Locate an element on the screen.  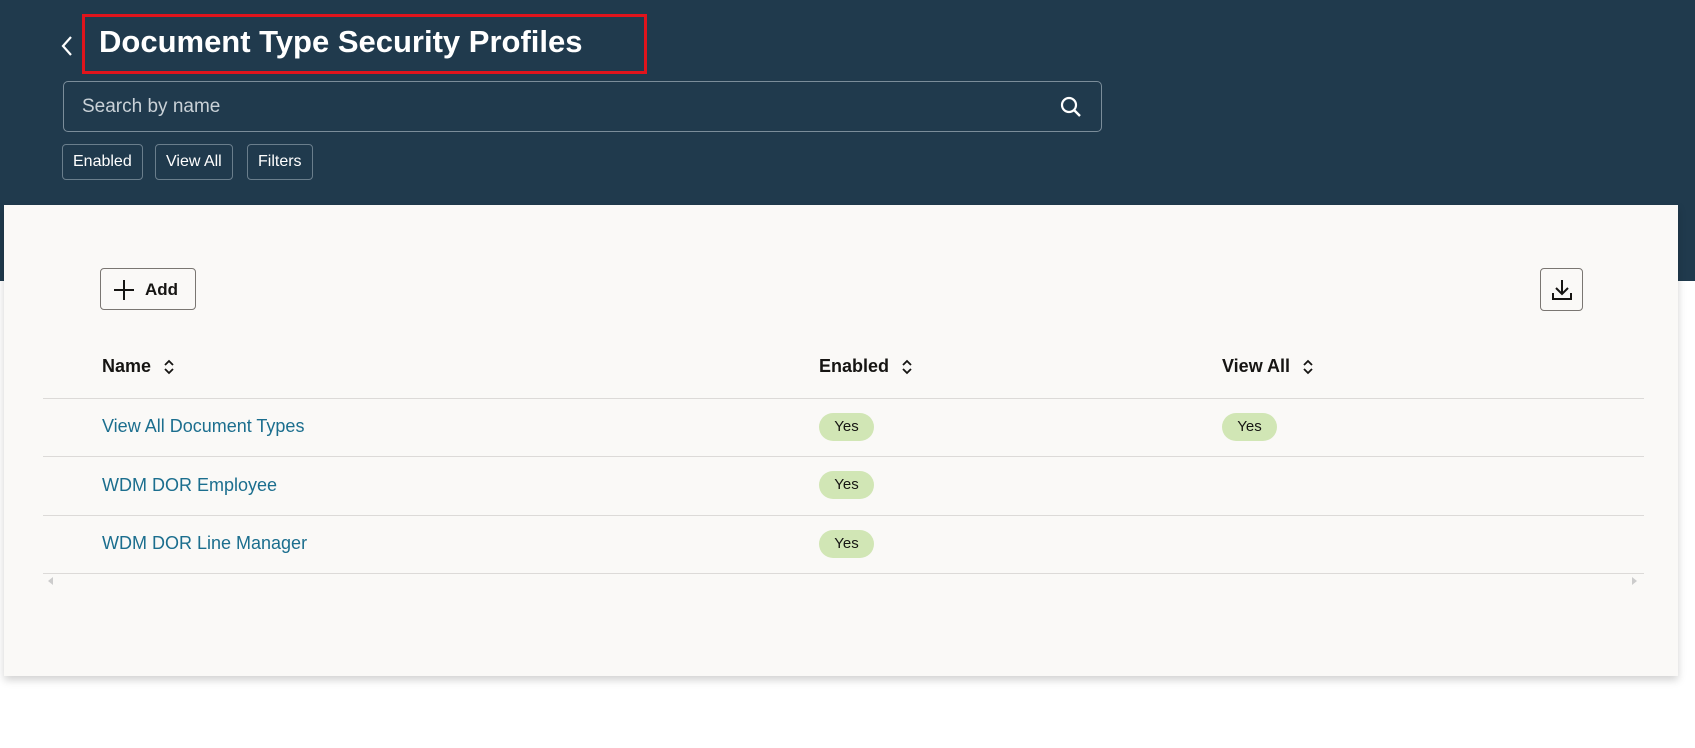
add-button: Add is located at coordinates (148, 289).